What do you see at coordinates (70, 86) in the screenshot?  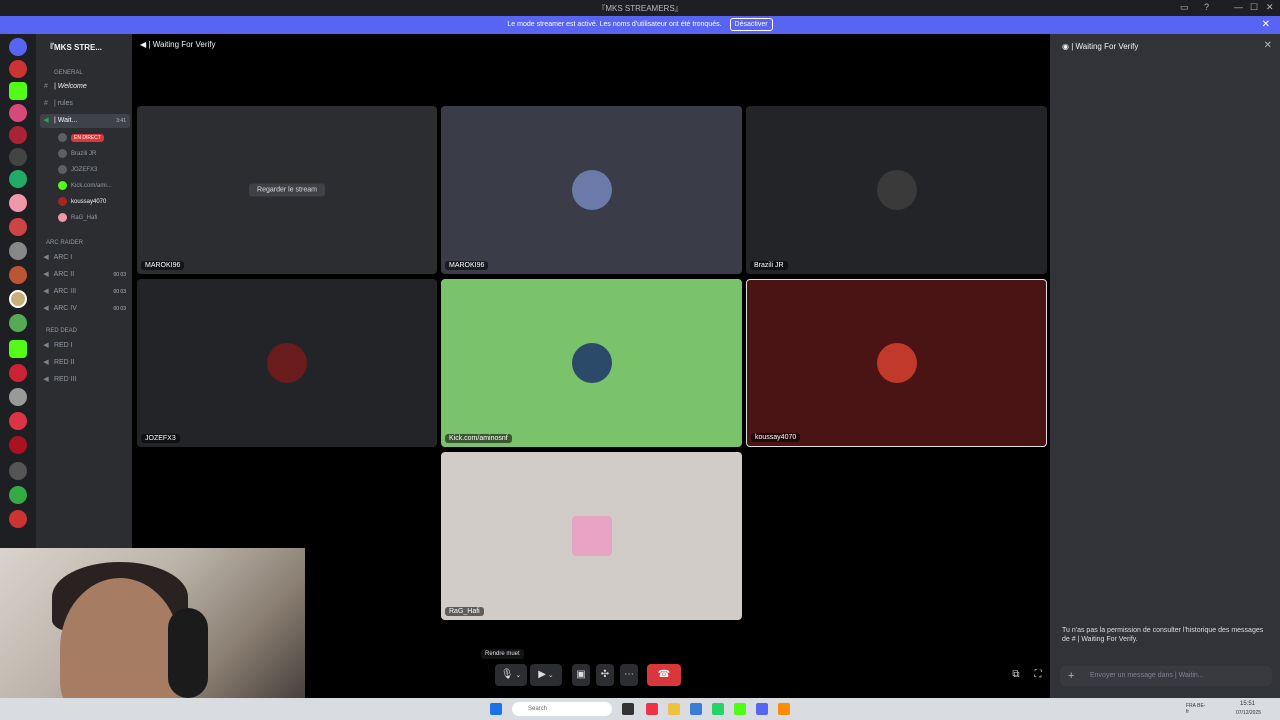 I see `channel-label: | Welcome` at bounding box center [70, 86].